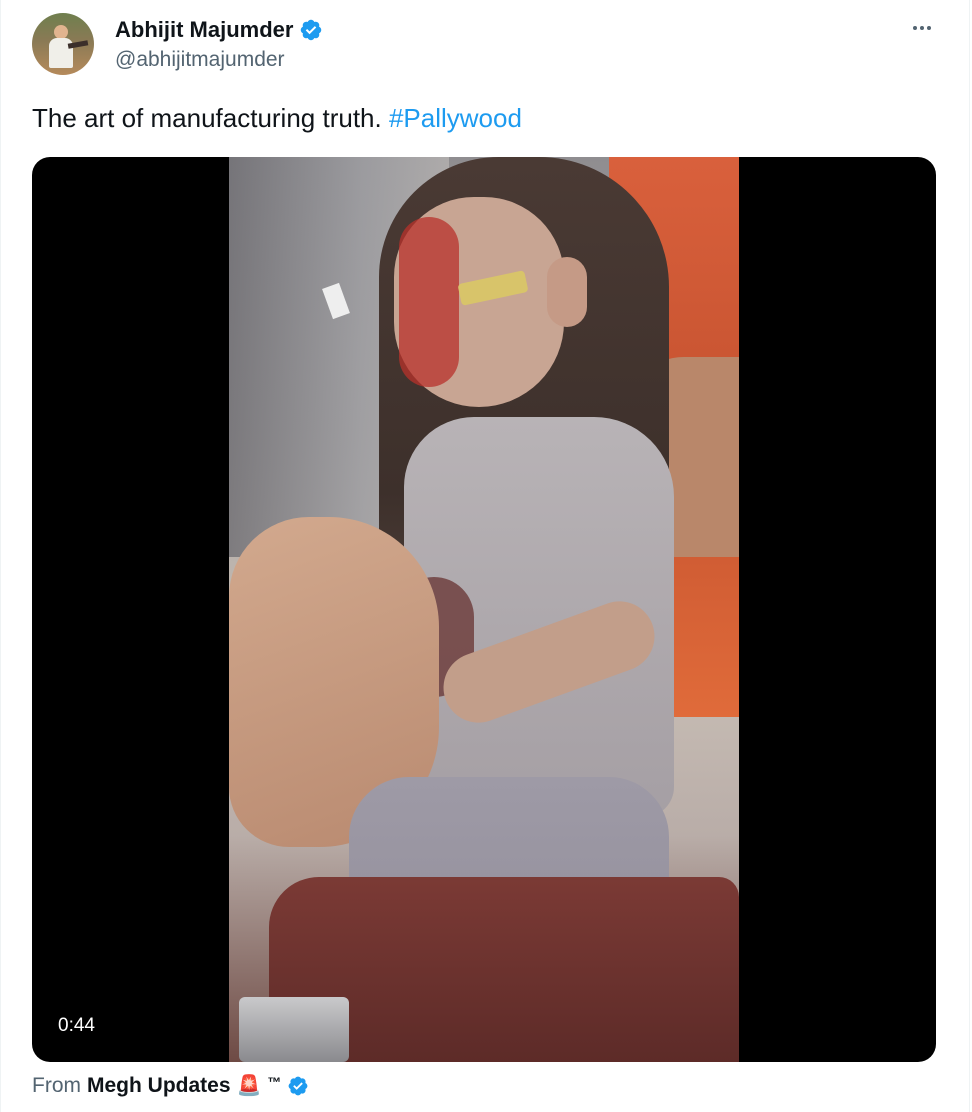 The image size is (972, 1112). Describe the element at coordinates (249, 1086) in the screenshot. I see `siren-emoji: 🚨` at that location.